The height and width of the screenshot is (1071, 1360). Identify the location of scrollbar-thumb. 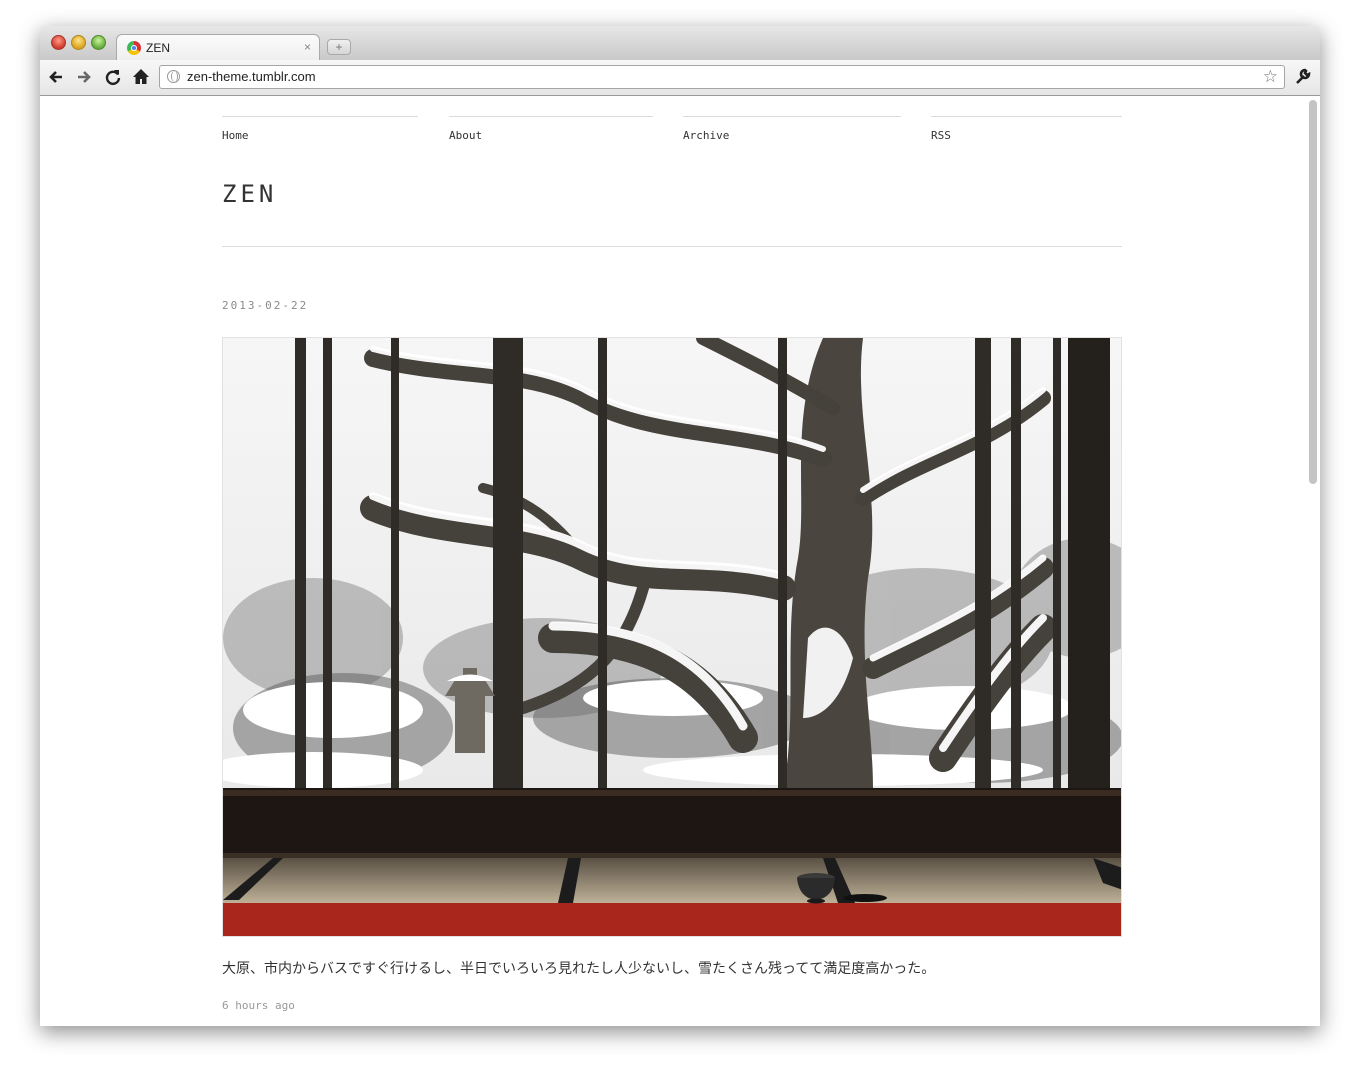
(1313, 292).